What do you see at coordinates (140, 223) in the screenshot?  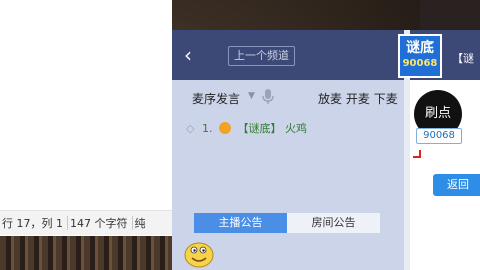 I see `text-format: 纯` at bounding box center [140, 223].